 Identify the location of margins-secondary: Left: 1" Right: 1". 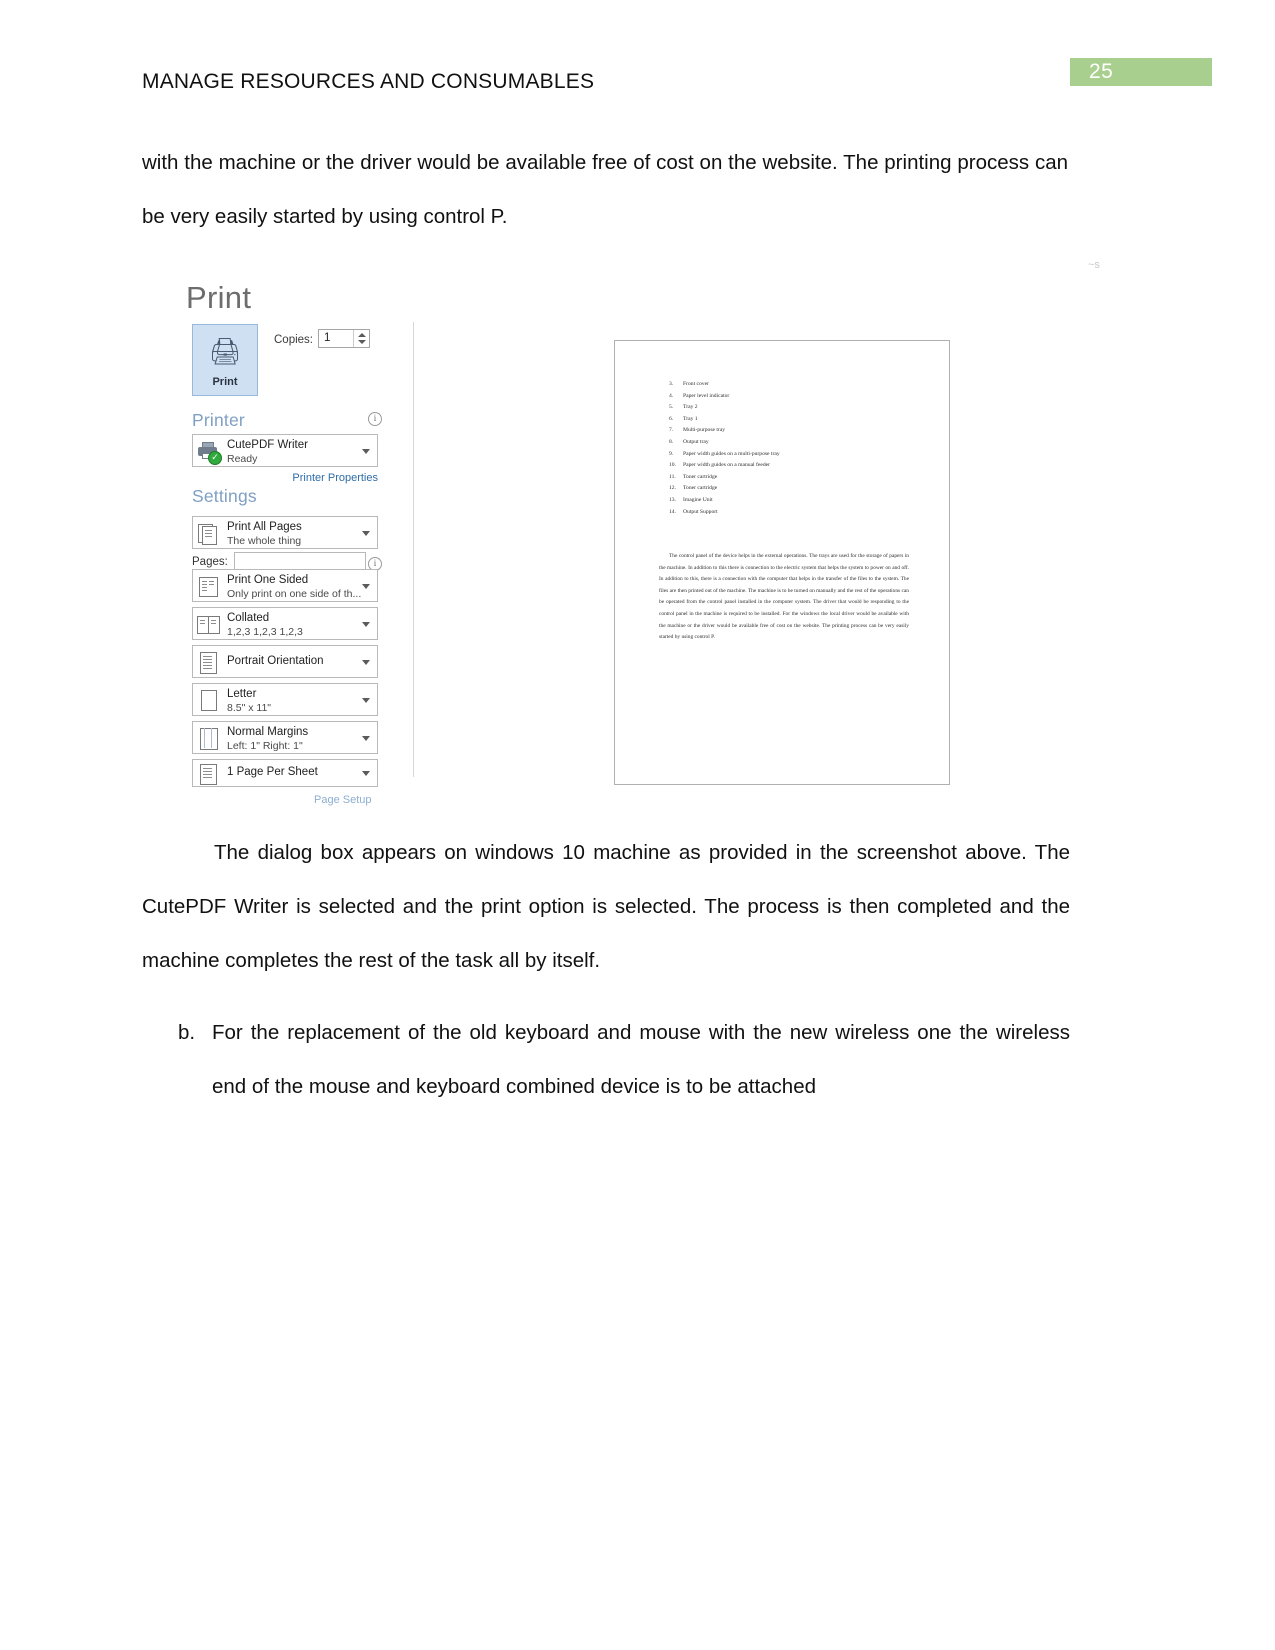
(265, 746).